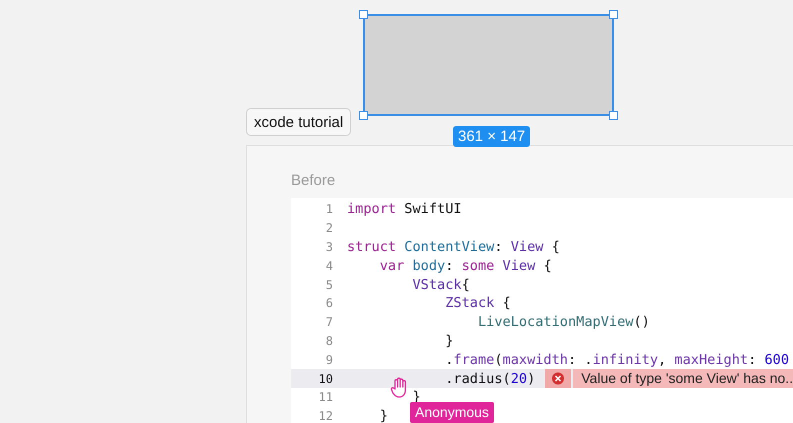 The width and height of the screenshot is (793, 423). Describe the element at coordinates (325, 416) in the screenshot. I see `line-number: 12` at that location.